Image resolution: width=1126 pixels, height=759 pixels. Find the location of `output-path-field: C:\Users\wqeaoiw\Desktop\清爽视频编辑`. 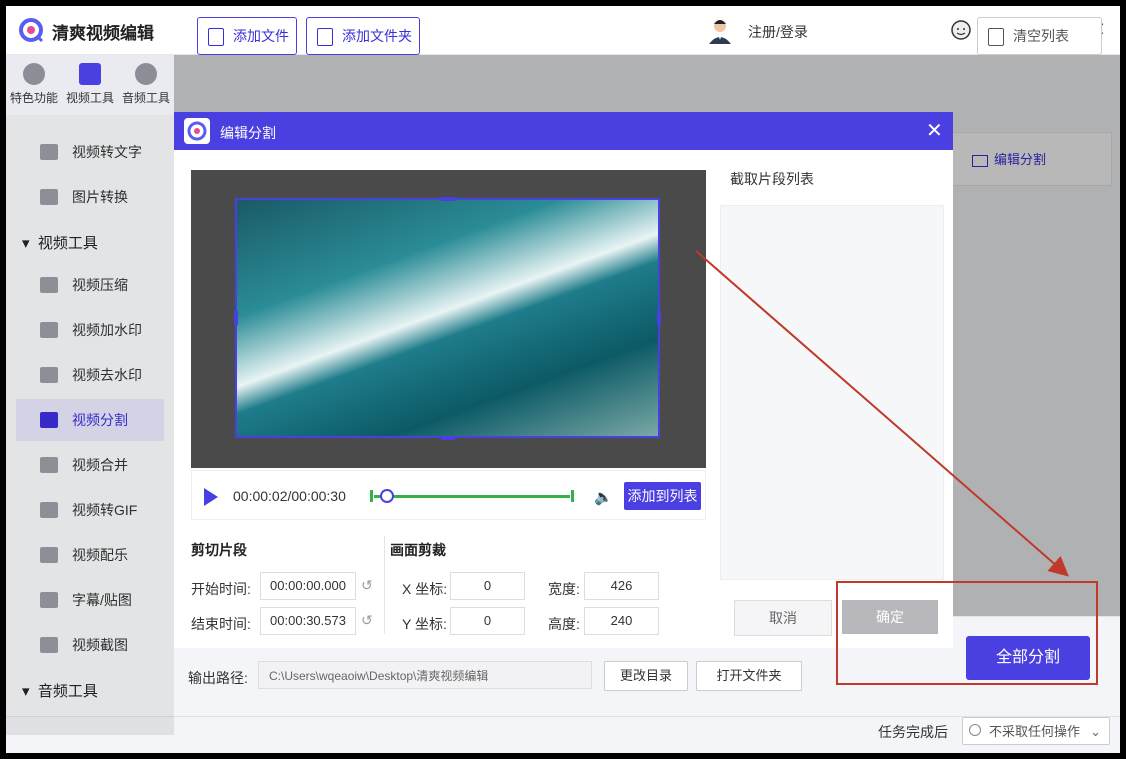

output-path-field: C:\Users\wqeaoiw\Desktop\清爽视频编辑 is located at coordinates (425, 675).